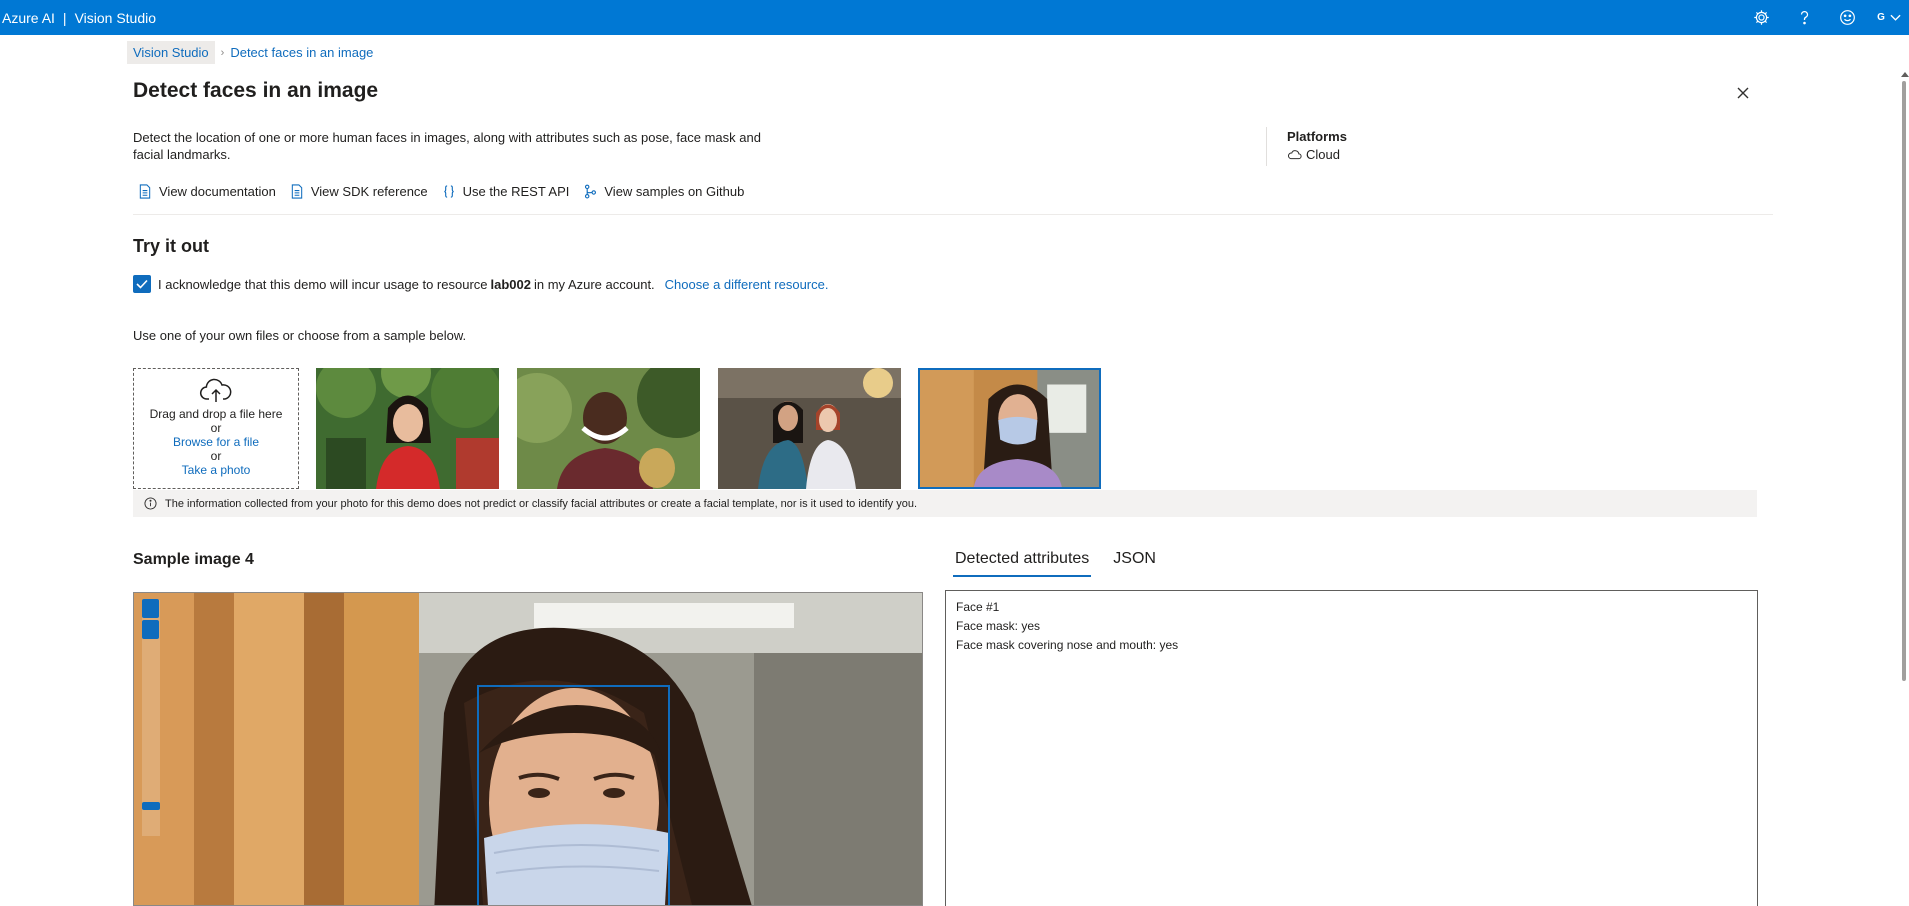 Image resolution: width=1909 pixels, height=906 pixels. Describe the element at coordinates (1323, 154) in the screenshot. I see `platform-label: Cloud` at that location.